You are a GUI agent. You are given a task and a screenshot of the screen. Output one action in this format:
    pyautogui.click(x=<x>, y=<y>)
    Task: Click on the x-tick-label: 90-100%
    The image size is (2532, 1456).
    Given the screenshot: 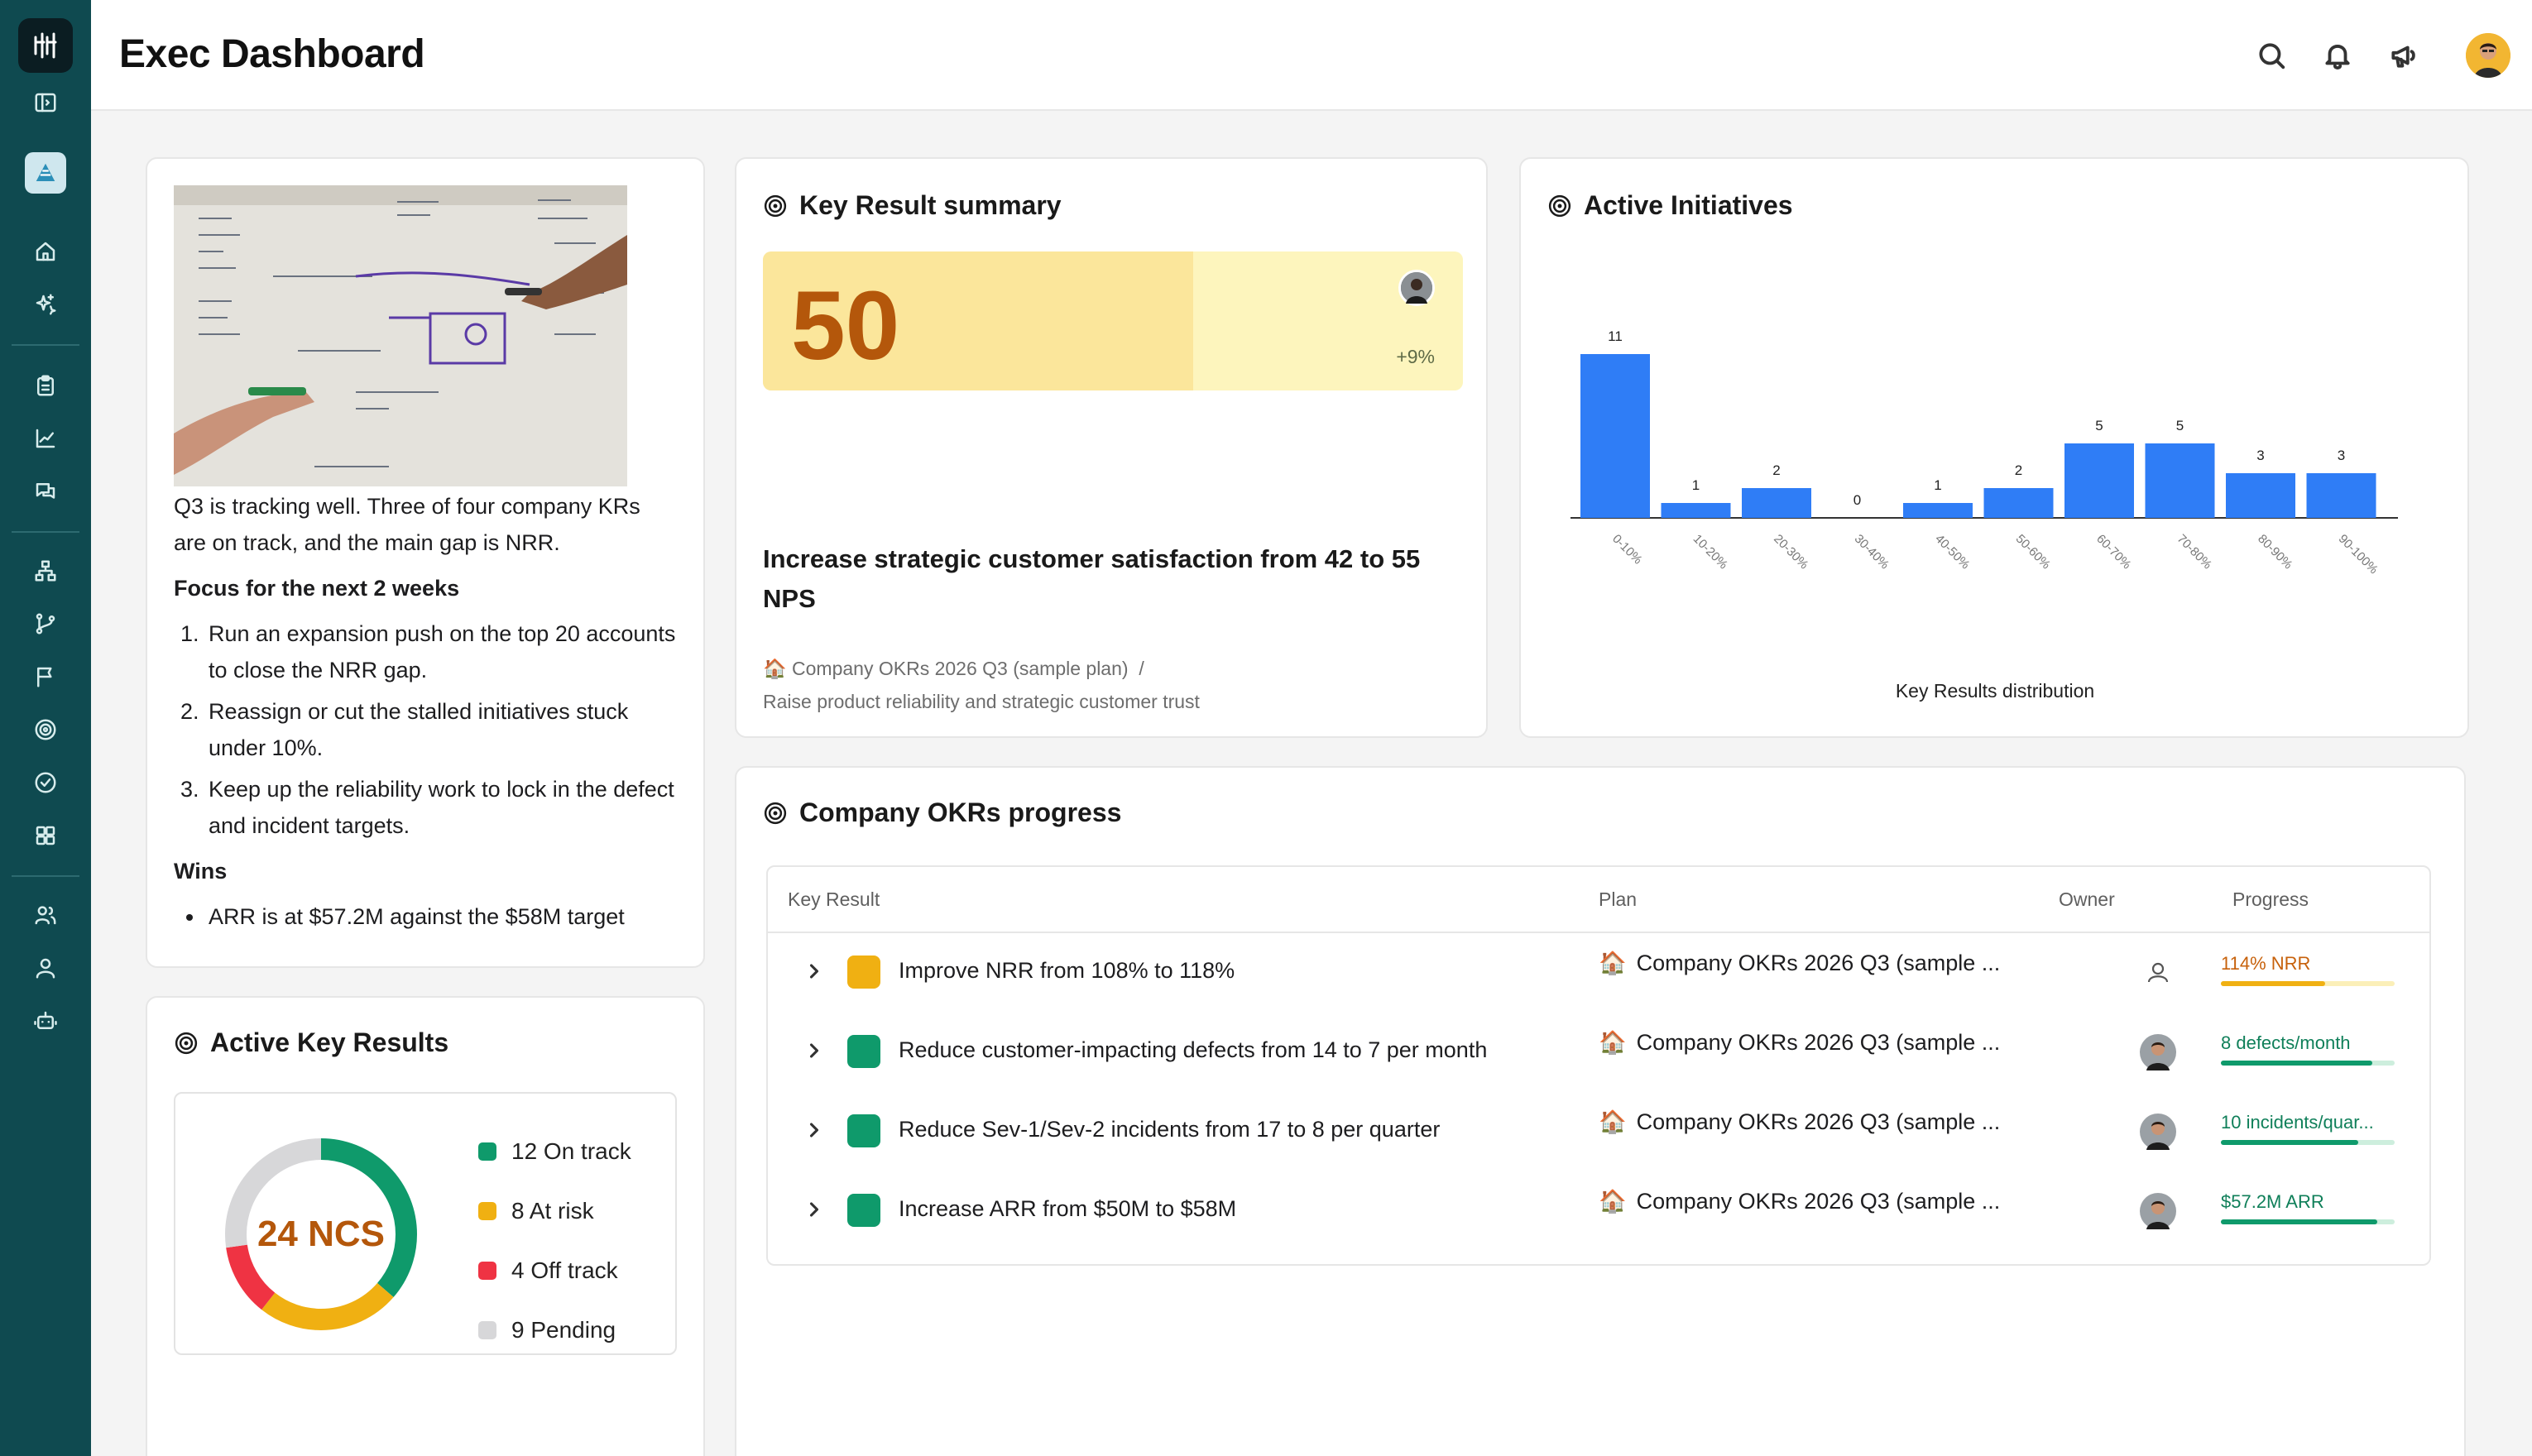 What is the action you would take?
    pyautogui.click(x=2358, y=554)
    